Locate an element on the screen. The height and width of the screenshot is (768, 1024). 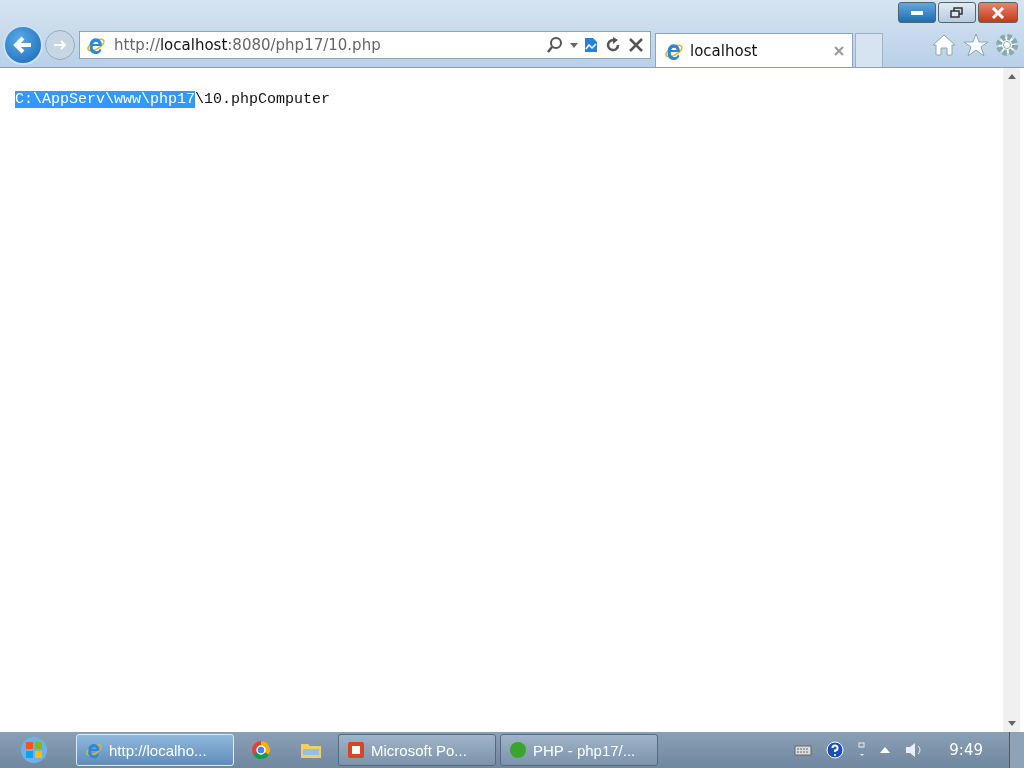
scroll-up-icon is located at coordinates (1011, 76).